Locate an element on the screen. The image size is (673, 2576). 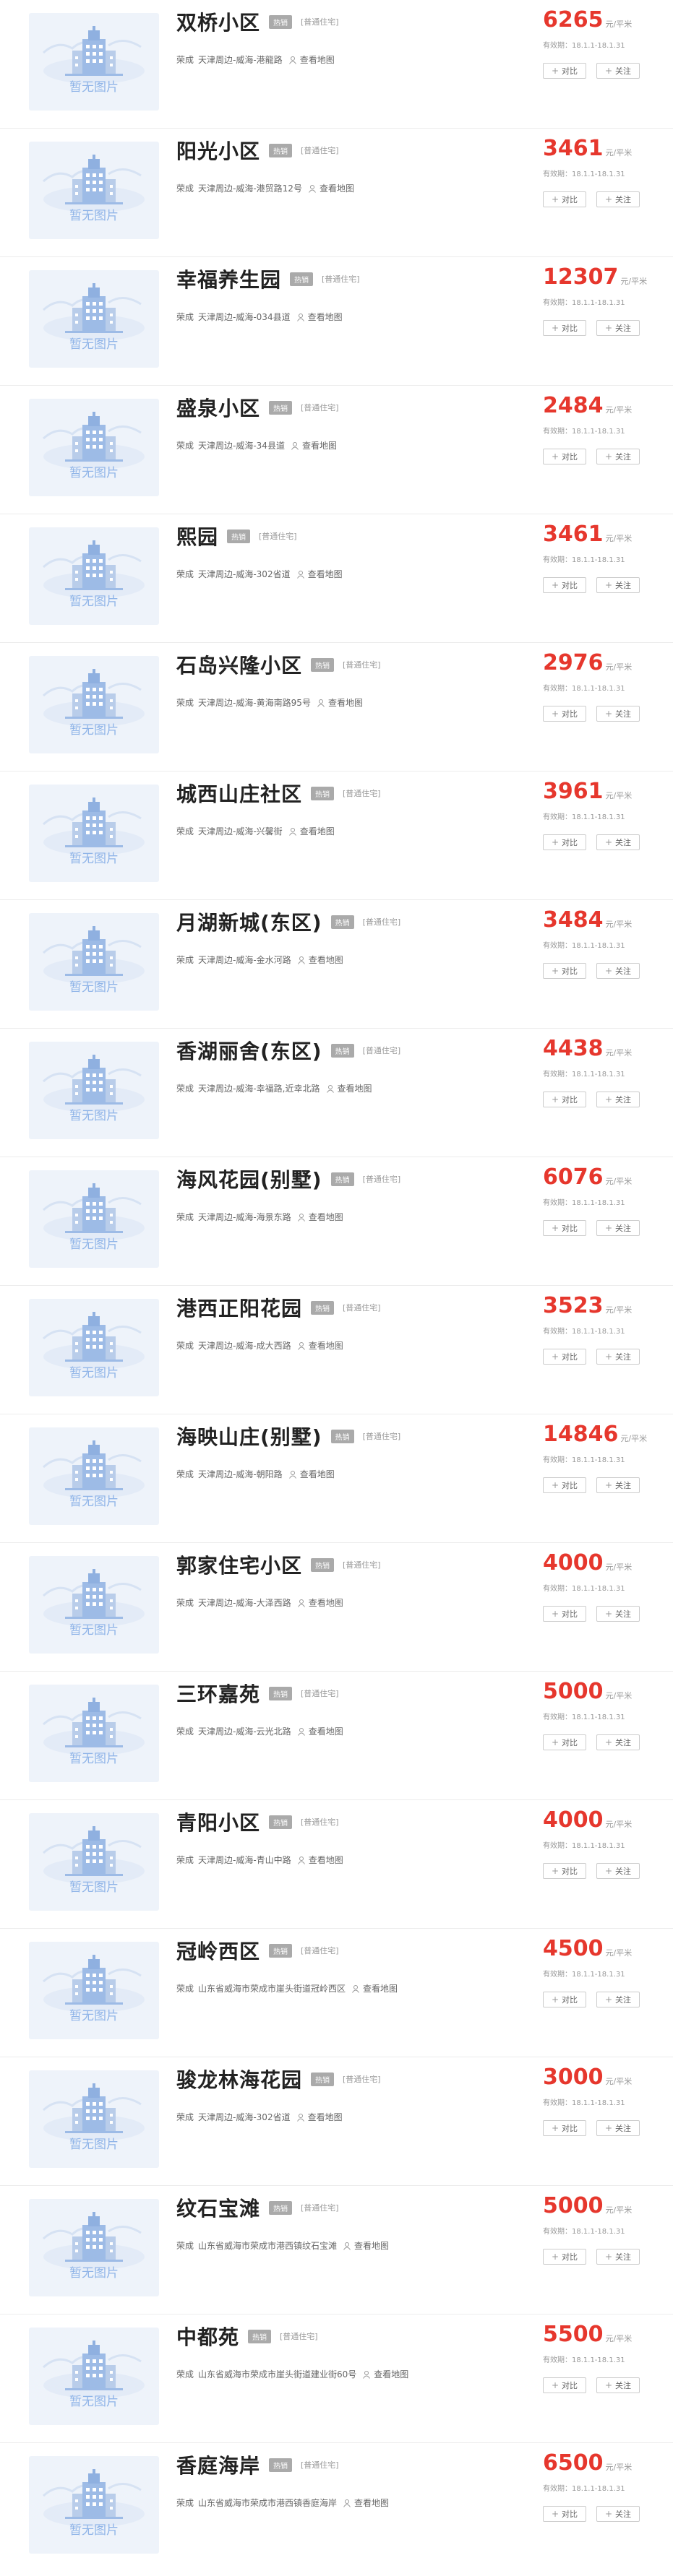
listing-item: 暂无图片 双桥小区 热销 [普通住宅] 荣成 天津周边-威海-港龍路 查看地图 is located at coordinates (336, 64).